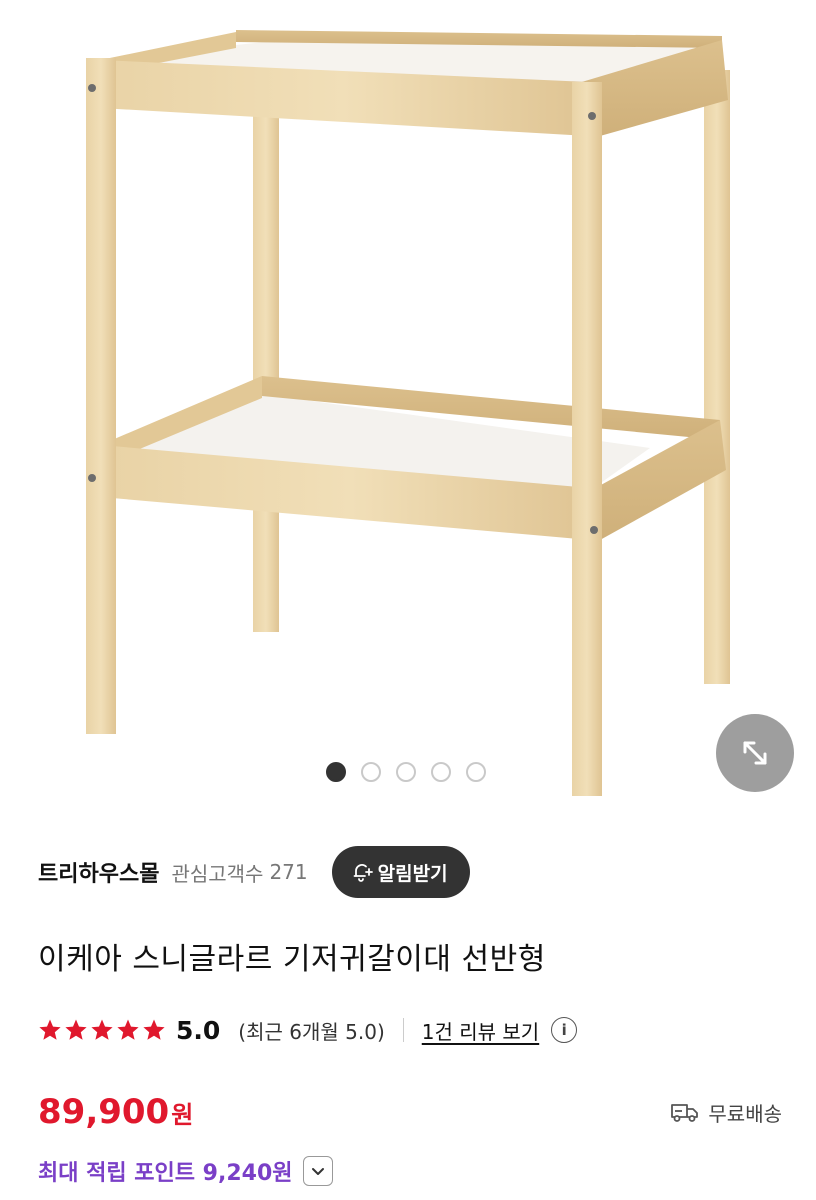  Describe the element at coordinates (292, 959) in the screenshot. I see `product-title: 이케아 스니글라르 기저귀갈이대 선반형` at that location.